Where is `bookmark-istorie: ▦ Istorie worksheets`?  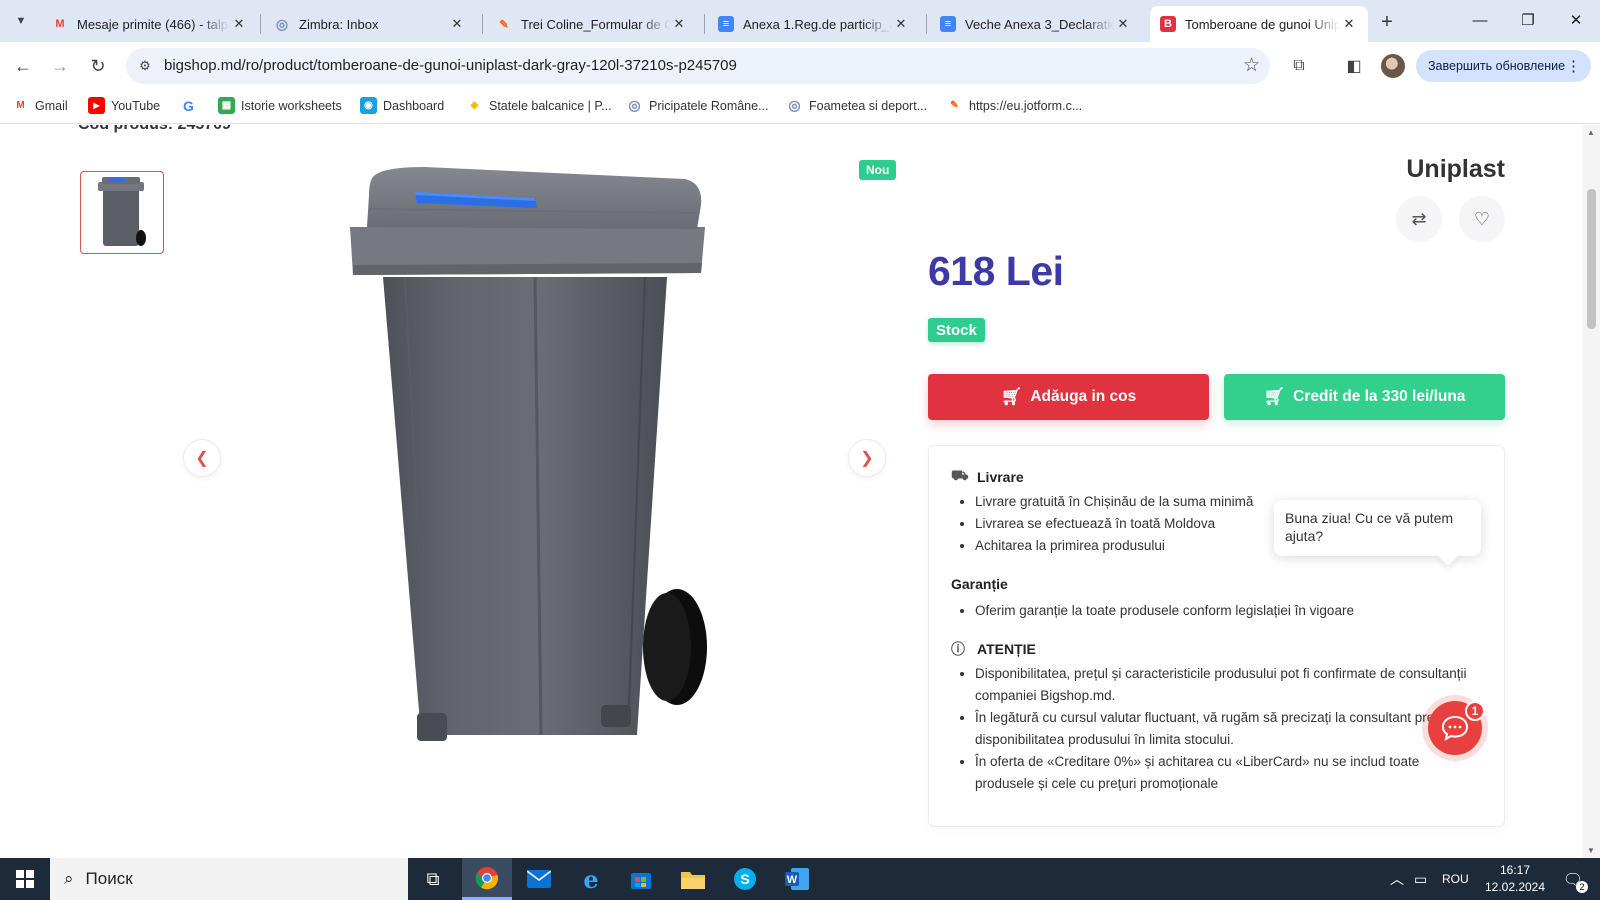
bookmark-istorie: ▦ Istorie worksheets is located at coordinates (280, 105).